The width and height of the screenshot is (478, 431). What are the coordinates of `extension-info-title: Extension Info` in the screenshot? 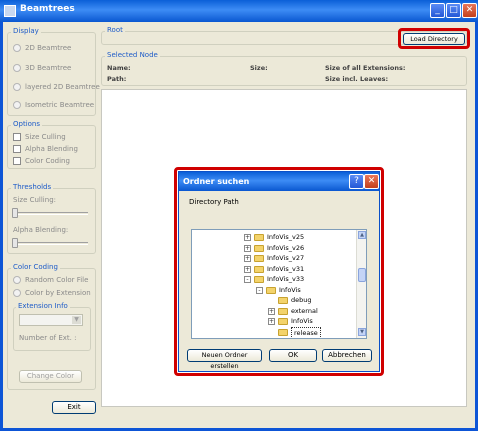 It's located at (43, 306).